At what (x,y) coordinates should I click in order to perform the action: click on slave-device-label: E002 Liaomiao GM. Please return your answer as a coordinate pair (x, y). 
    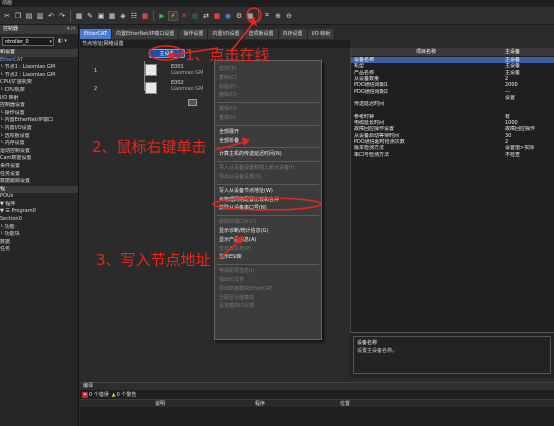
    Looking at the image, I should click on (187, 86).